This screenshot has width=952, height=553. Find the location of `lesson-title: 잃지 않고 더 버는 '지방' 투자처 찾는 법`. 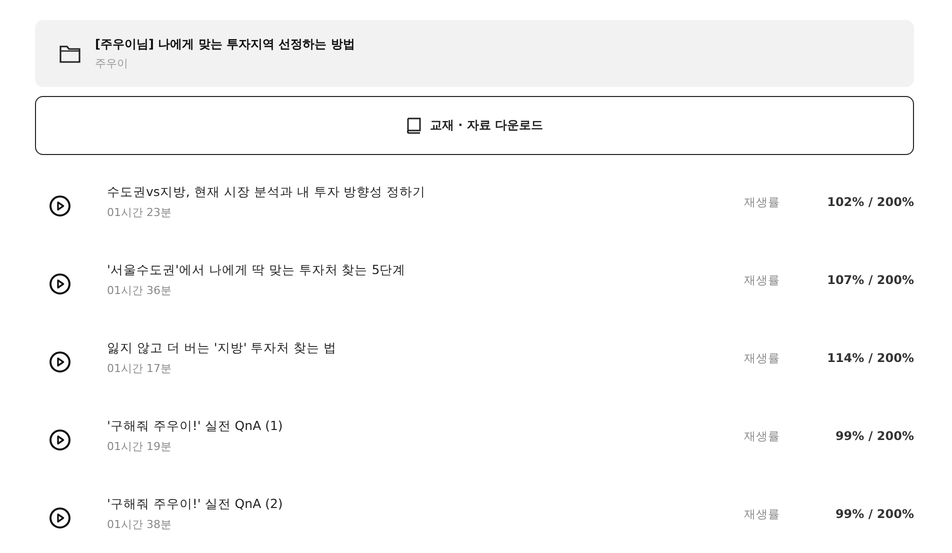

lesson-title: 잃지 않고 더 버는 '지방' 투자처 찾는 법 is located at coordinates (382, 348).